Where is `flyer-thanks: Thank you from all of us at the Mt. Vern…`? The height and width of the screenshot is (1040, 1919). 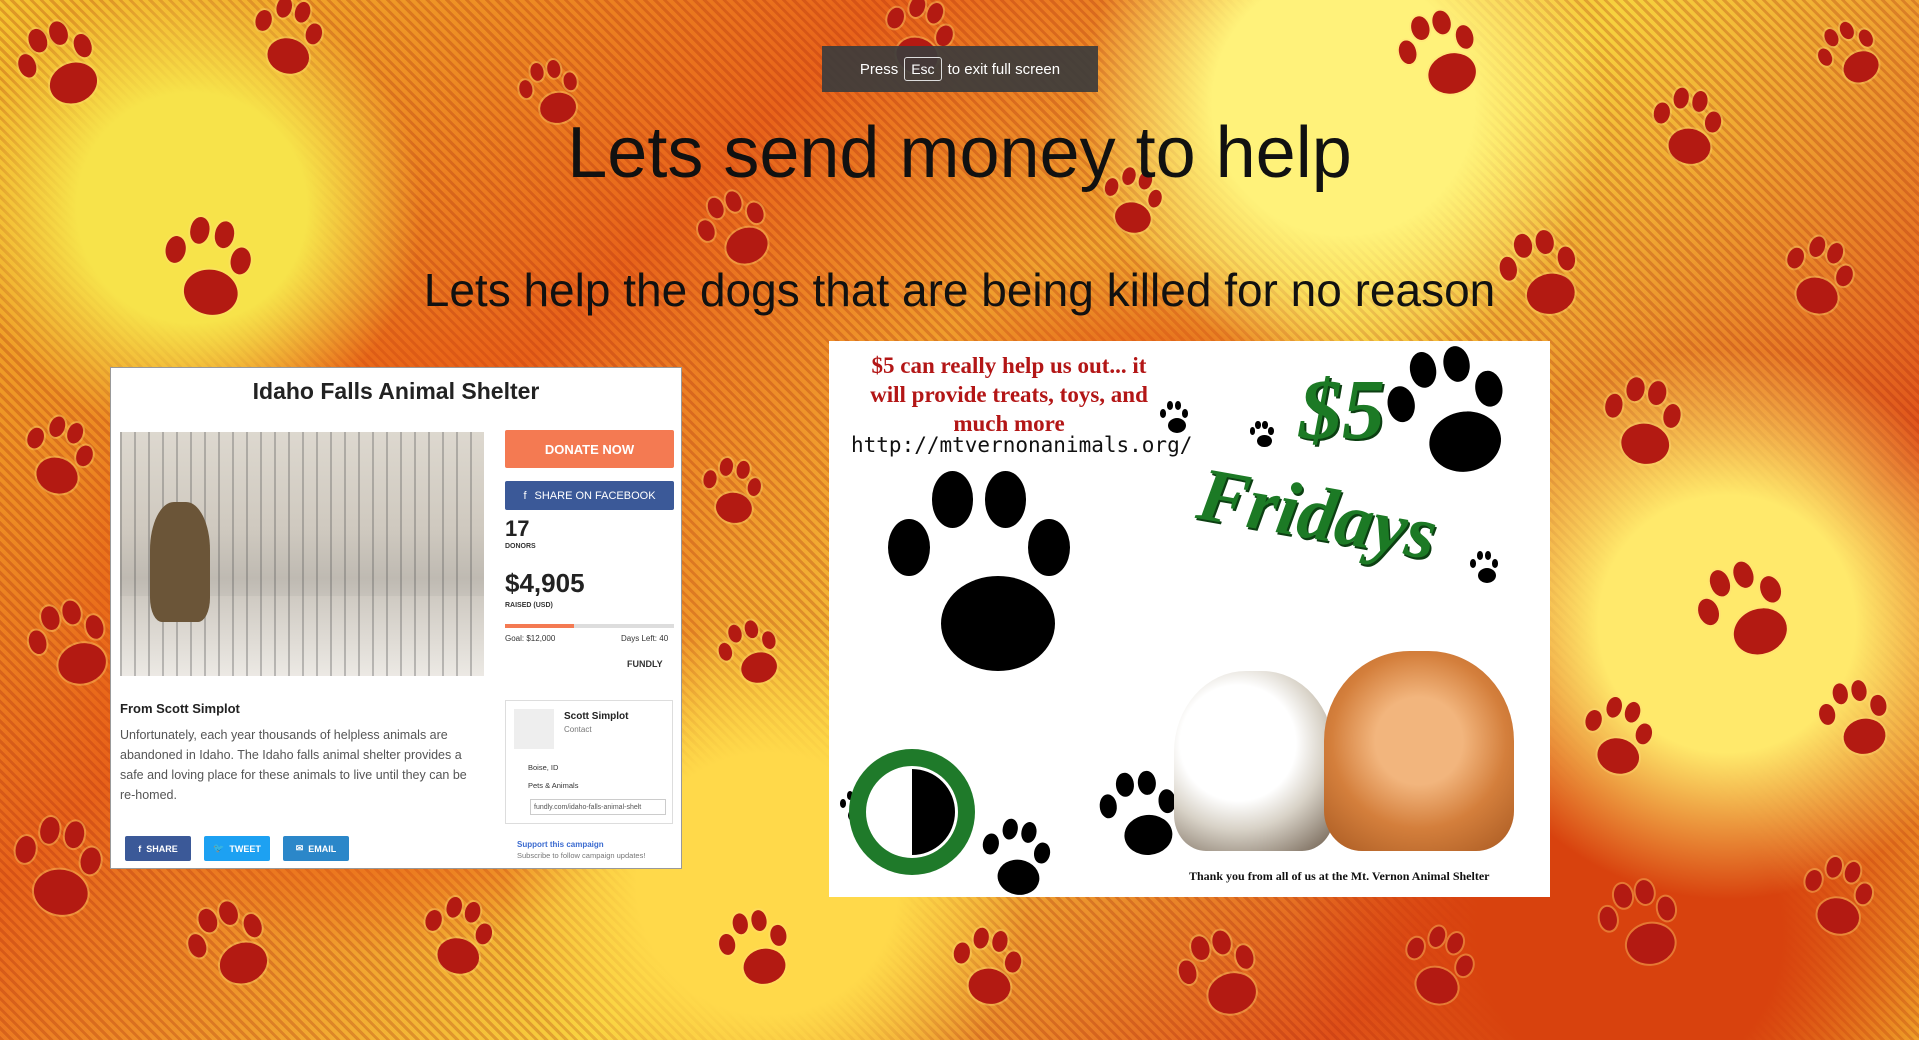 flyer-thanks: Thank you from all of us at the Mt. Vern… is located at coordinates (1339, 876).